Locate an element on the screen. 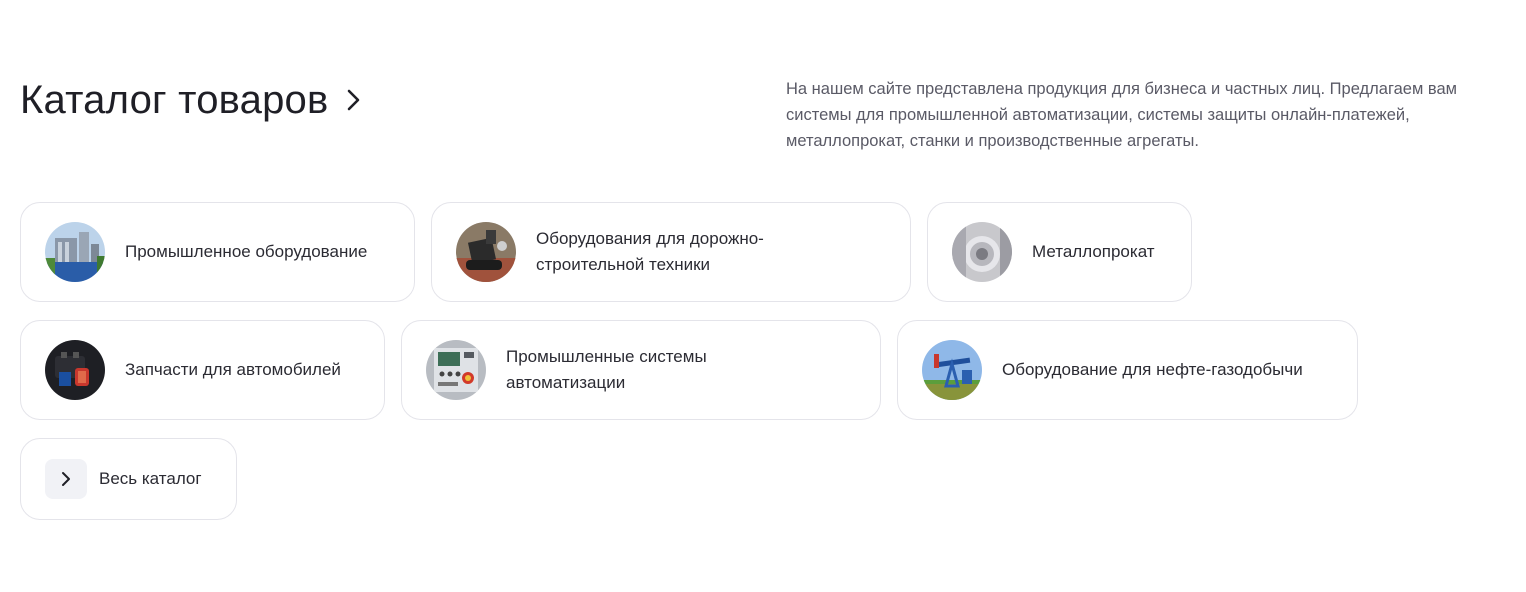 This screenshot has height=592, width=1526. page-title: Каталог товаров is located at coordinates (174, 100).